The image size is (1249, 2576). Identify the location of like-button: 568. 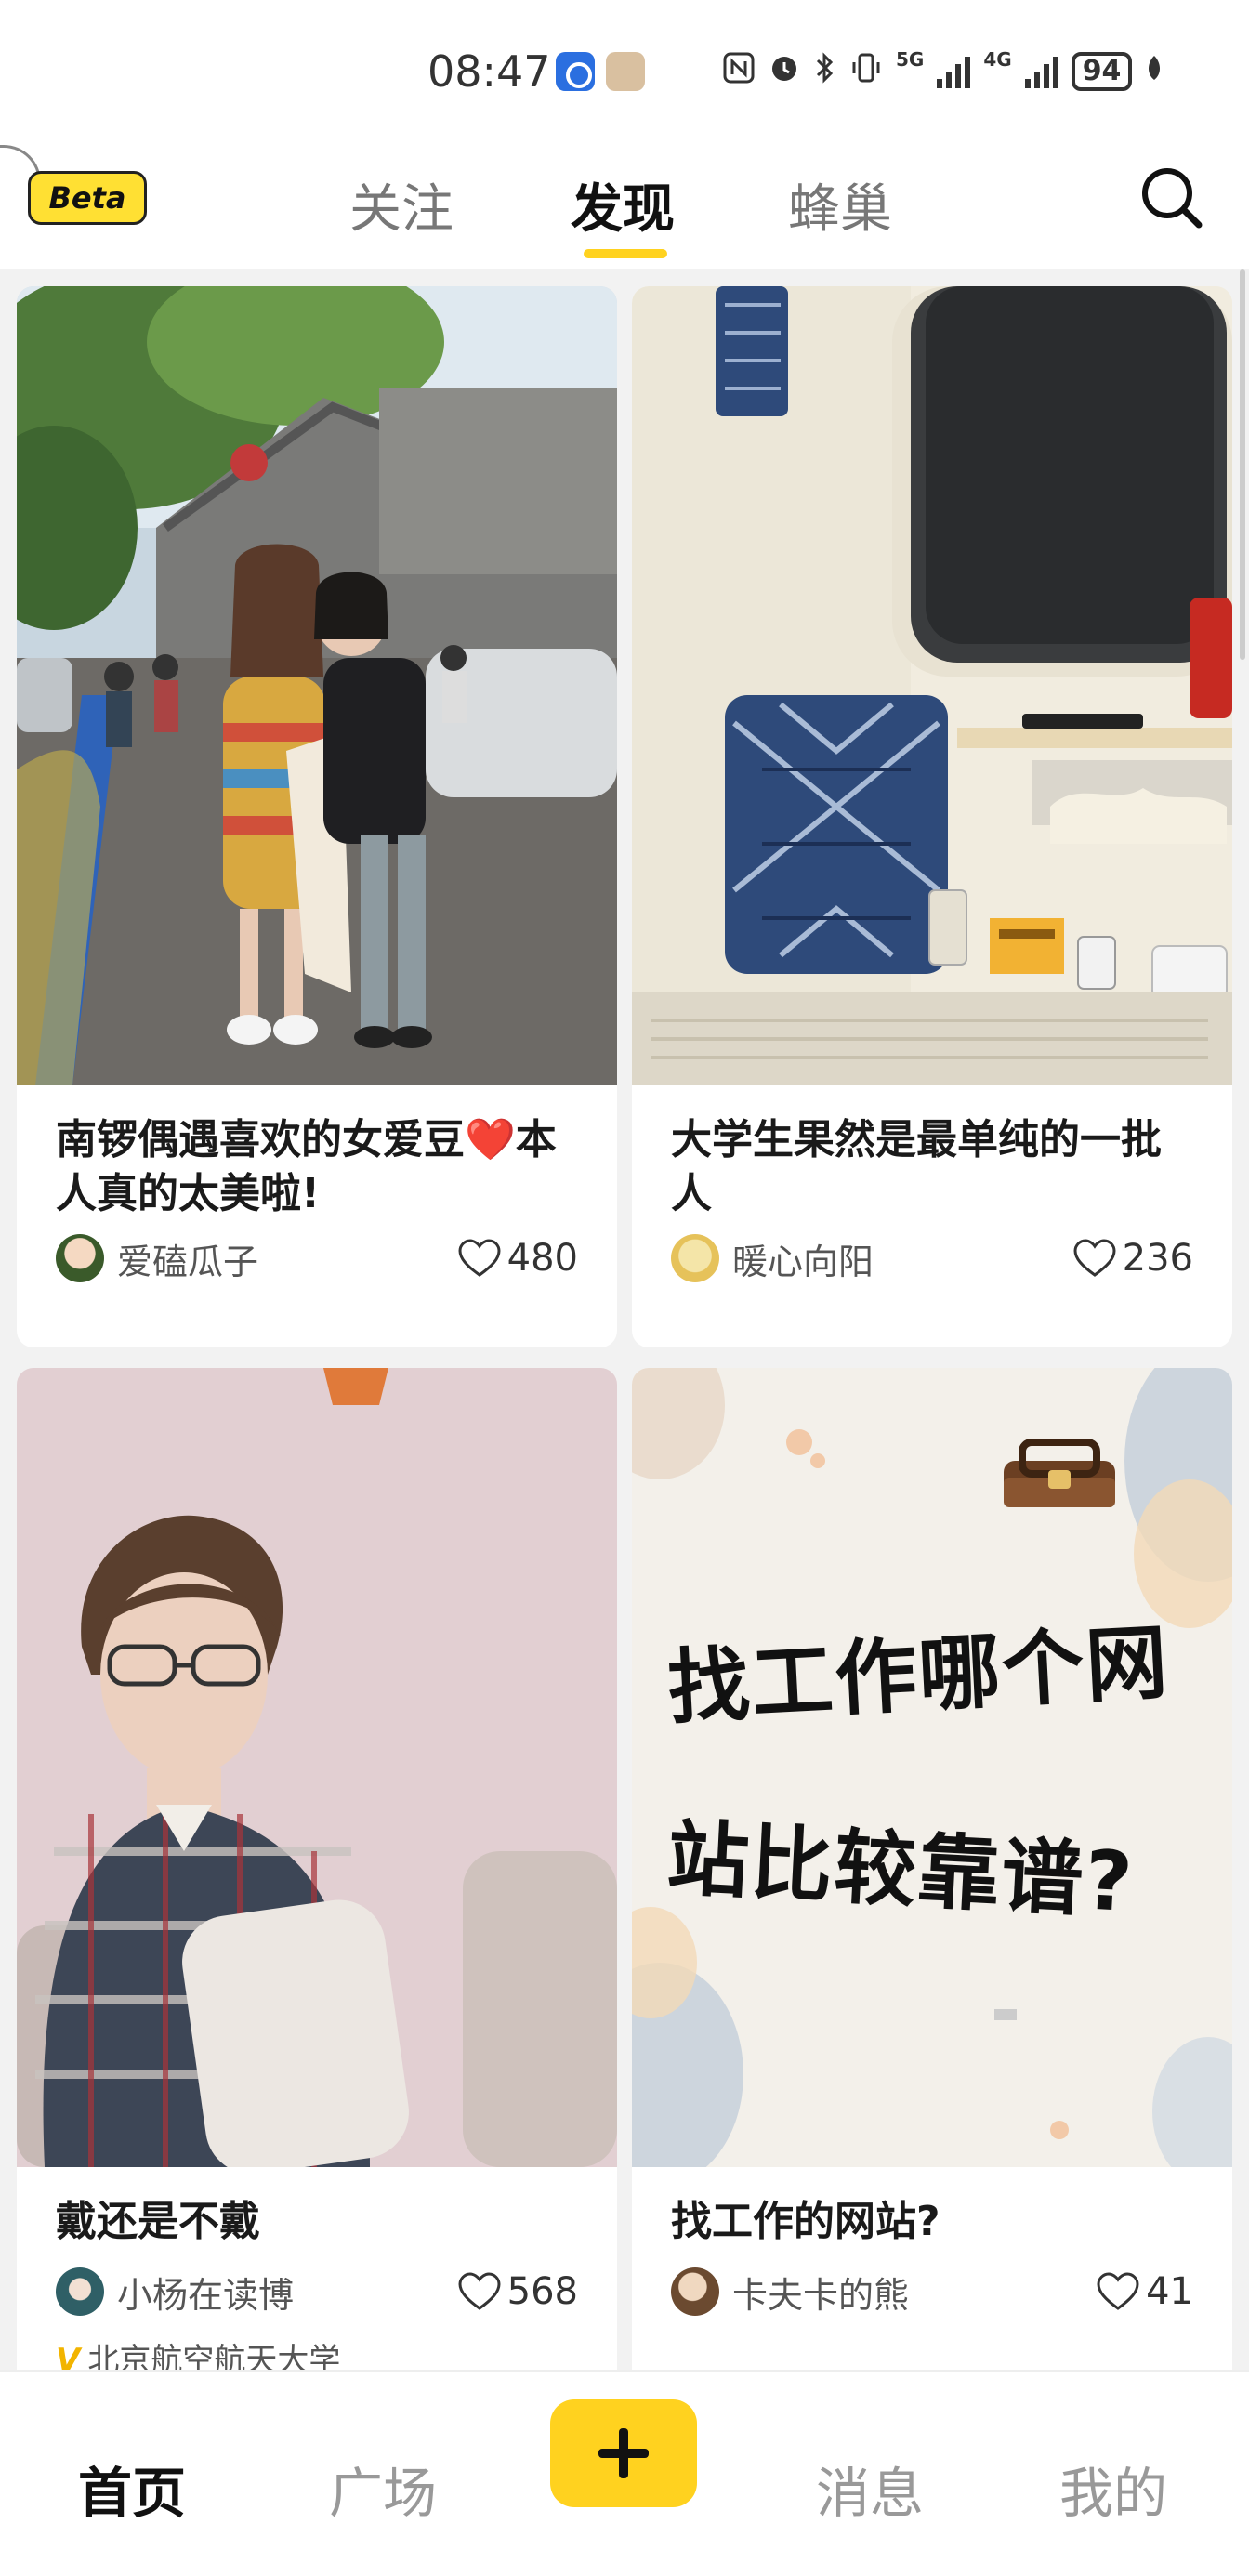
(517, 2291).